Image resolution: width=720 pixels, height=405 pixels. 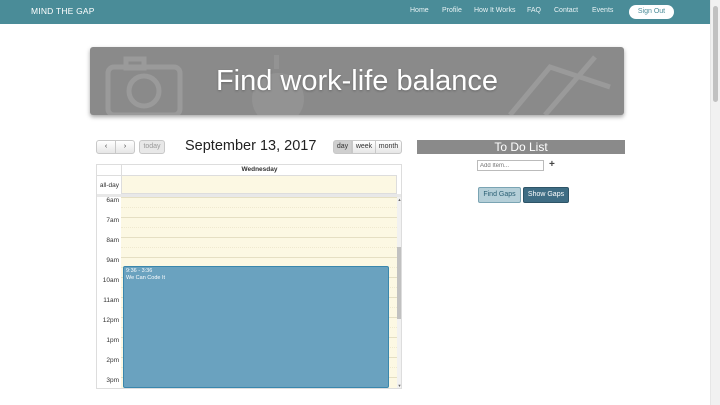 I want to click on all-day-slot, so click(x=259, y=184).